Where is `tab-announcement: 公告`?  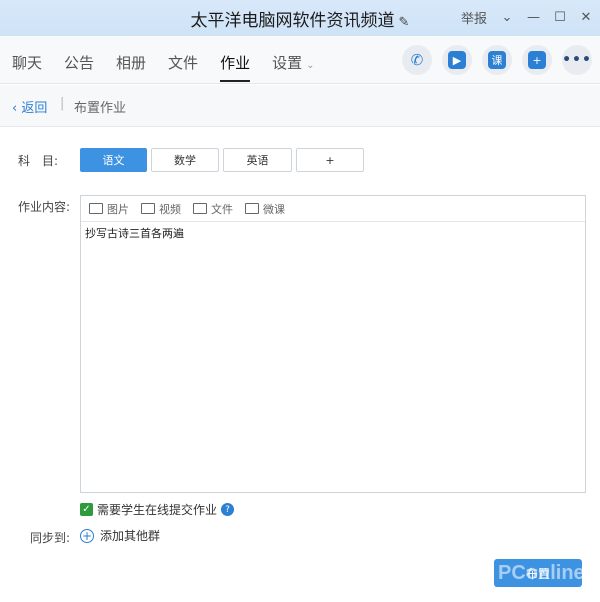
tab-announcement: 公告 is located at coordinates (79, 67).